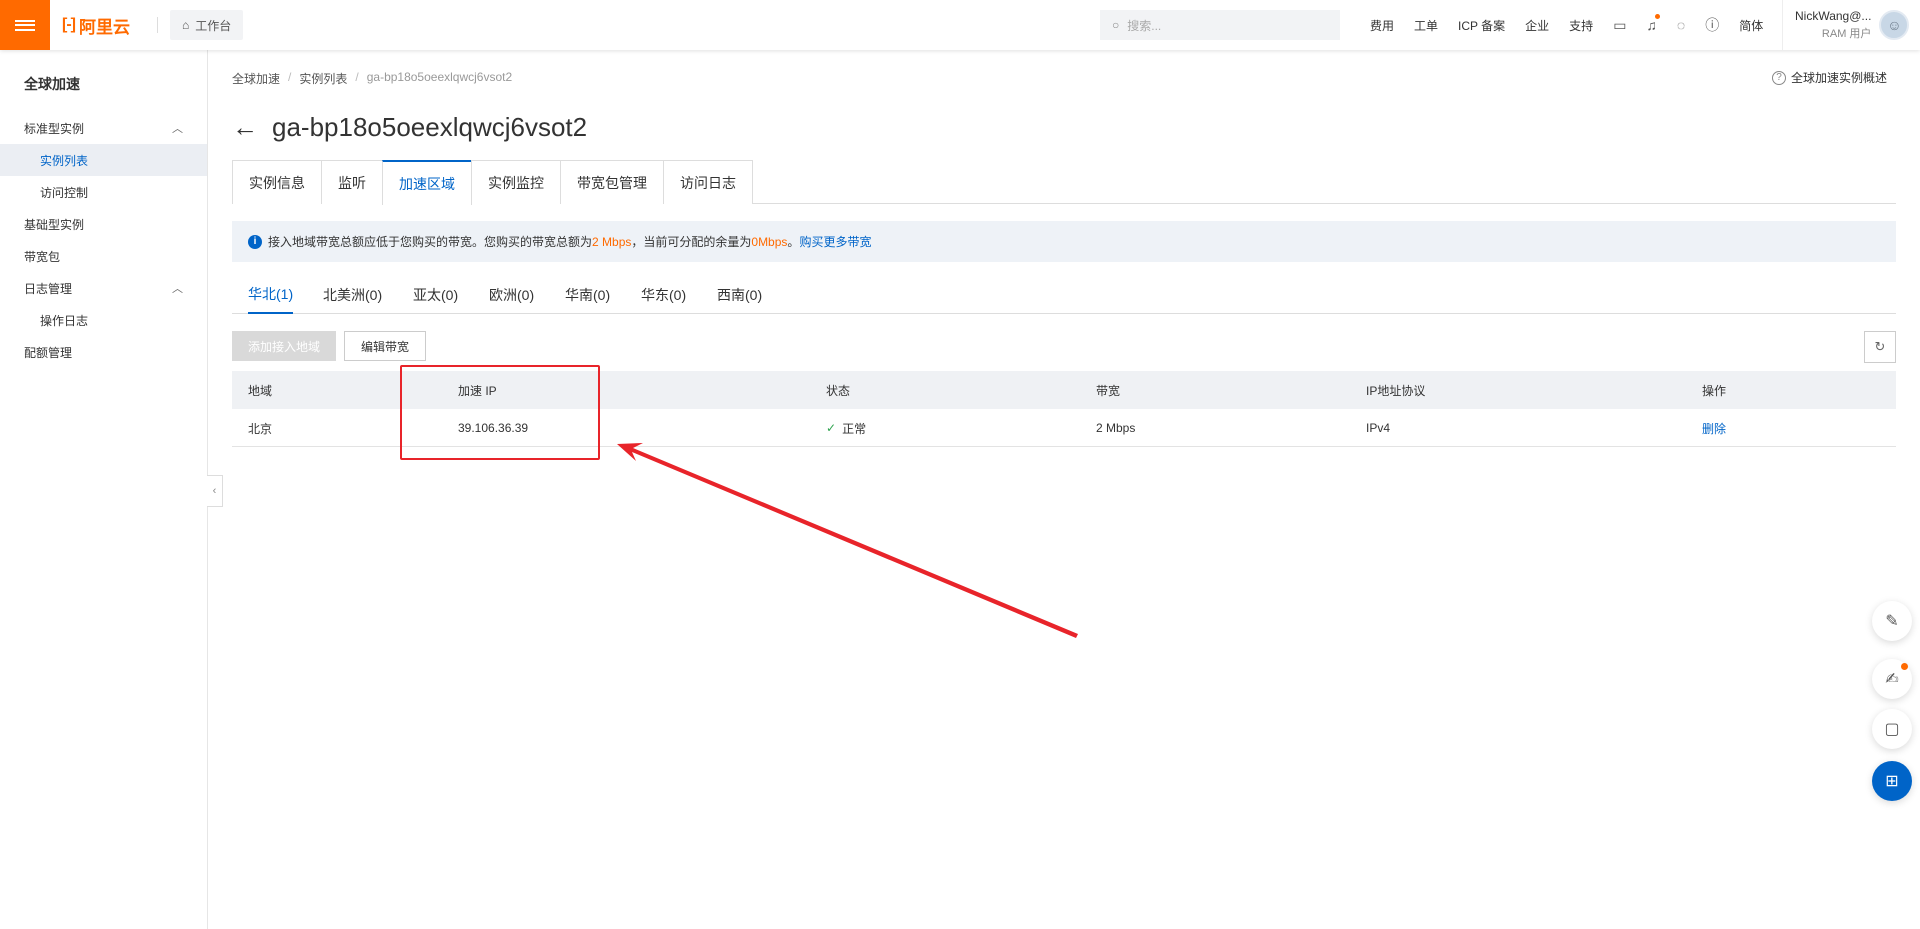 The image size is (1920, 929). What do you see at coordinates (25, 25) in the screenshot?
I see `menu-button` at bounding box center [25, 25].